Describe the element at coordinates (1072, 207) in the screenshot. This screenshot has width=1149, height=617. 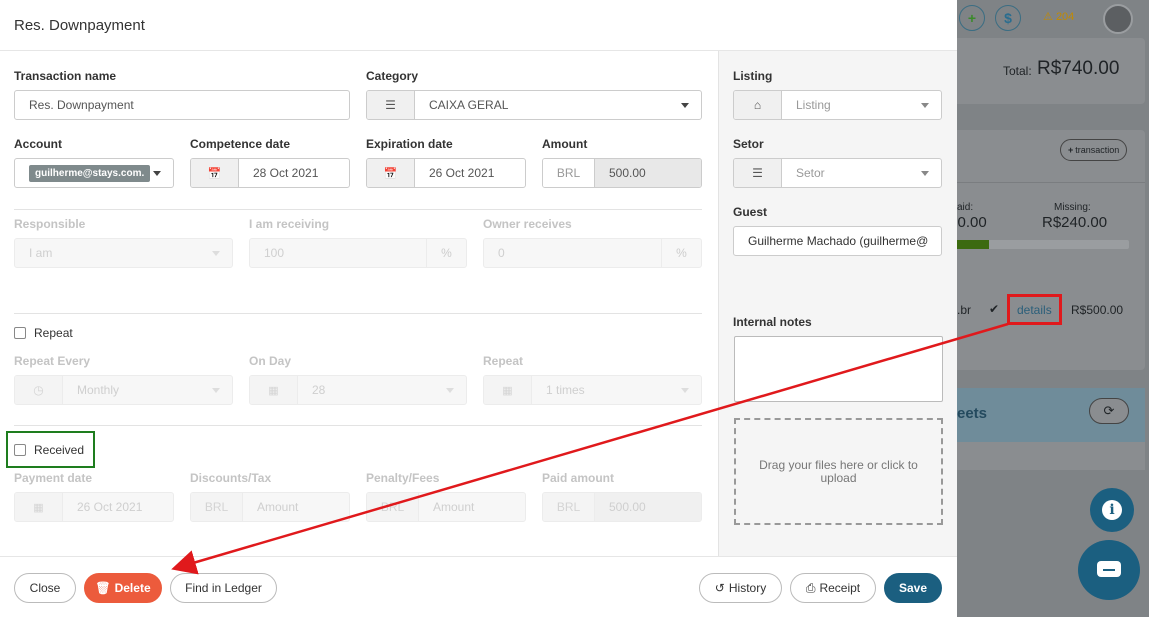
I see `missing-label: Missing:` at that location.